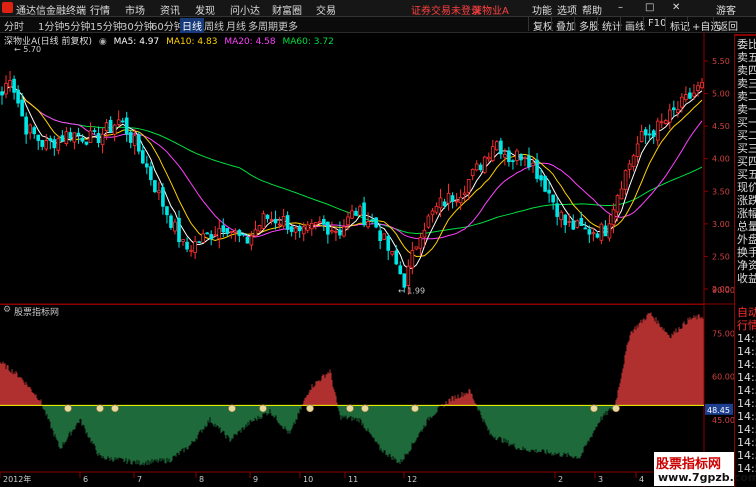 This screenshot has height=487, width=756. Describe the element at coordinates (77, 25) in the screenshot. I see `period-5min: 5分钟` at that location.